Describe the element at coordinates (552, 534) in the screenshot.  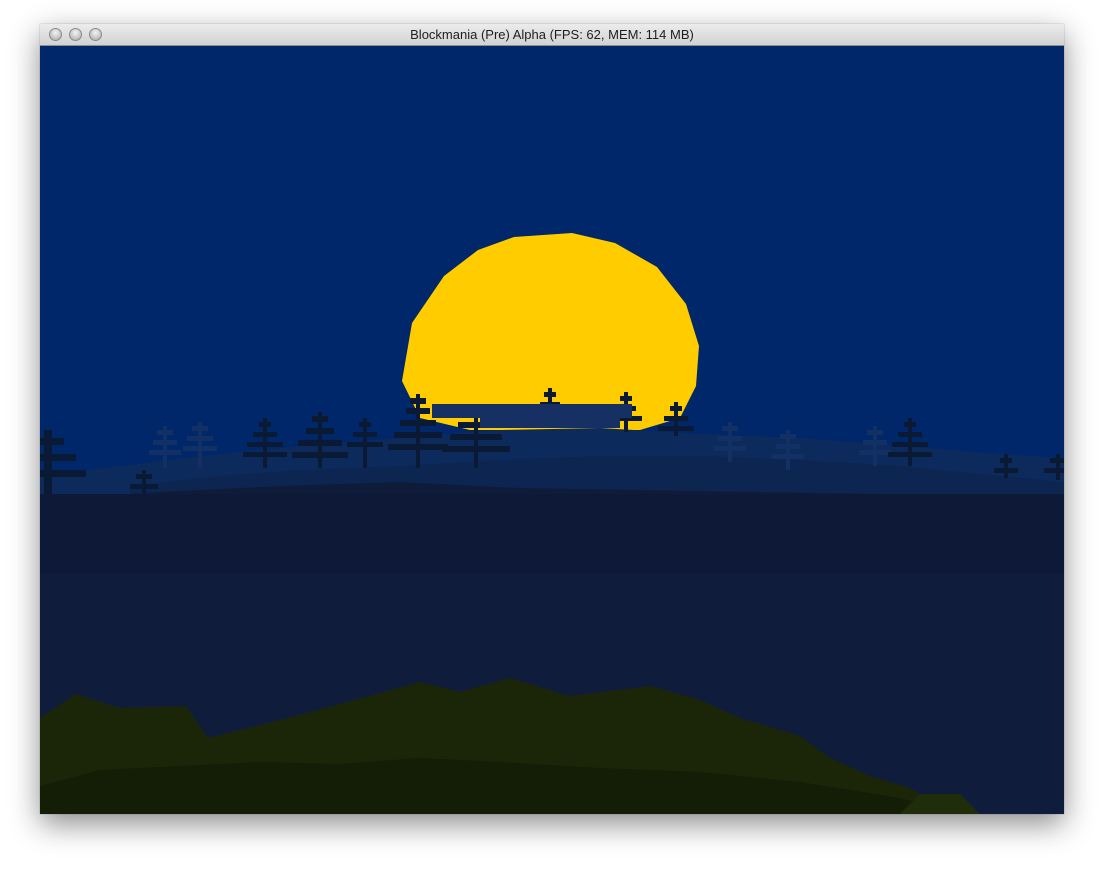
I see `water-shading` at that location.